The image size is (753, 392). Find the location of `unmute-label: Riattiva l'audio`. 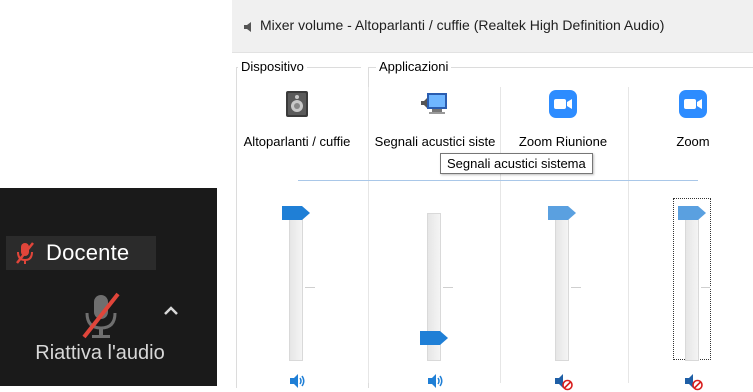

unmute-label: Riattiva l'audio is located at coordinates (100, 353).